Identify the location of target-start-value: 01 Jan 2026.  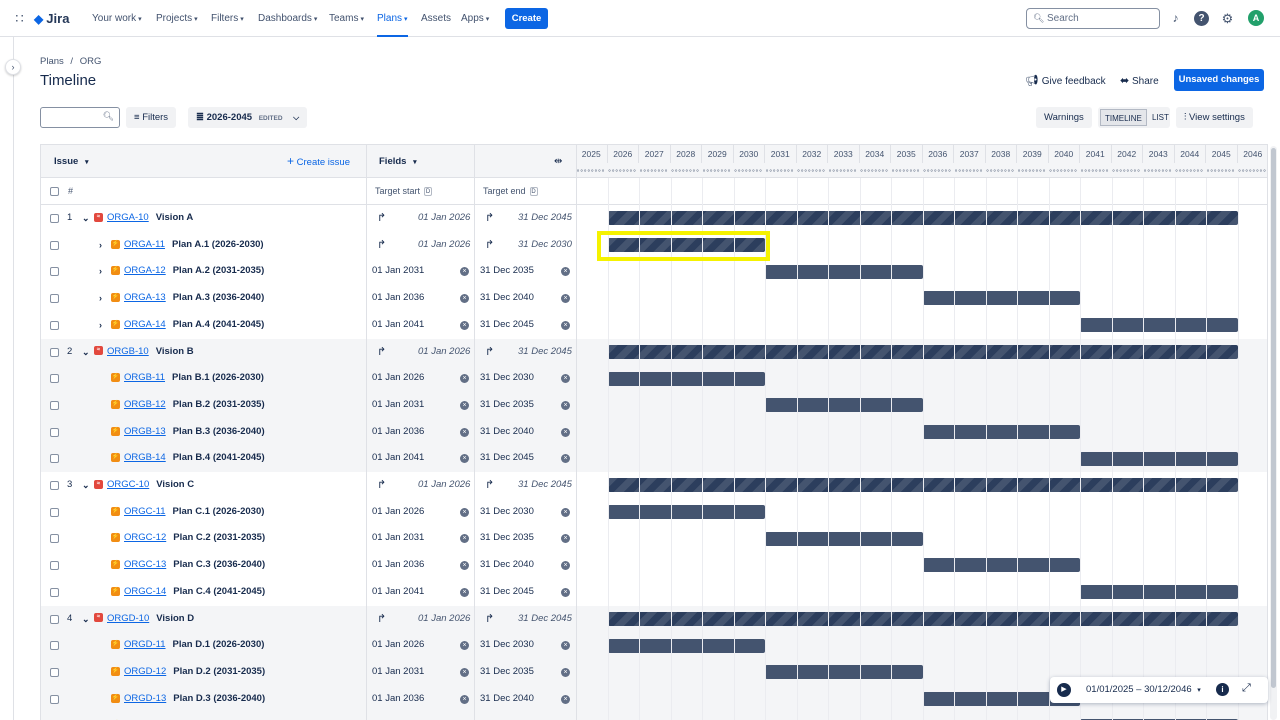
(398, 645).